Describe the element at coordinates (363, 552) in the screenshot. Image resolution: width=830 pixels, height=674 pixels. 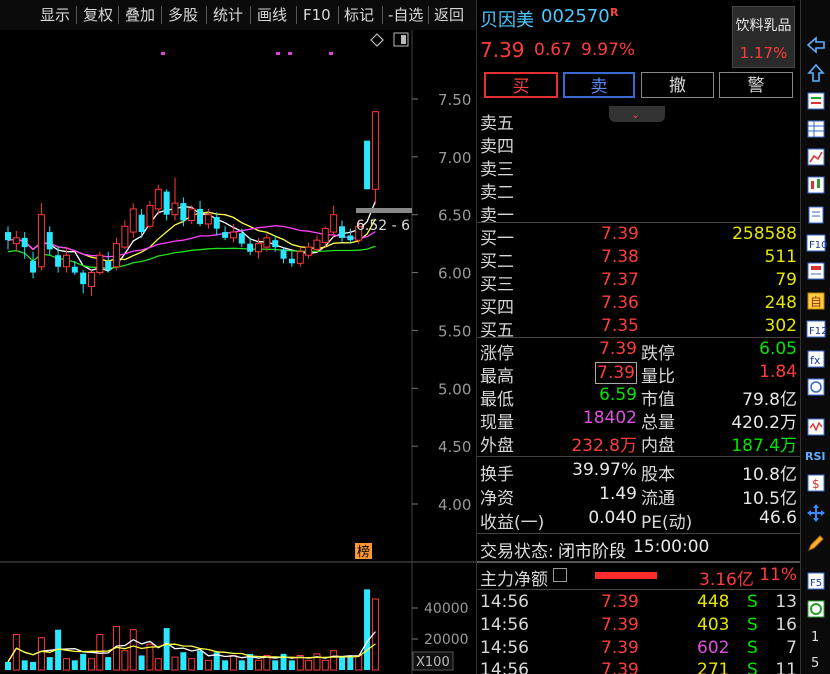
I see `rank-badge-label: 榜` at that location.